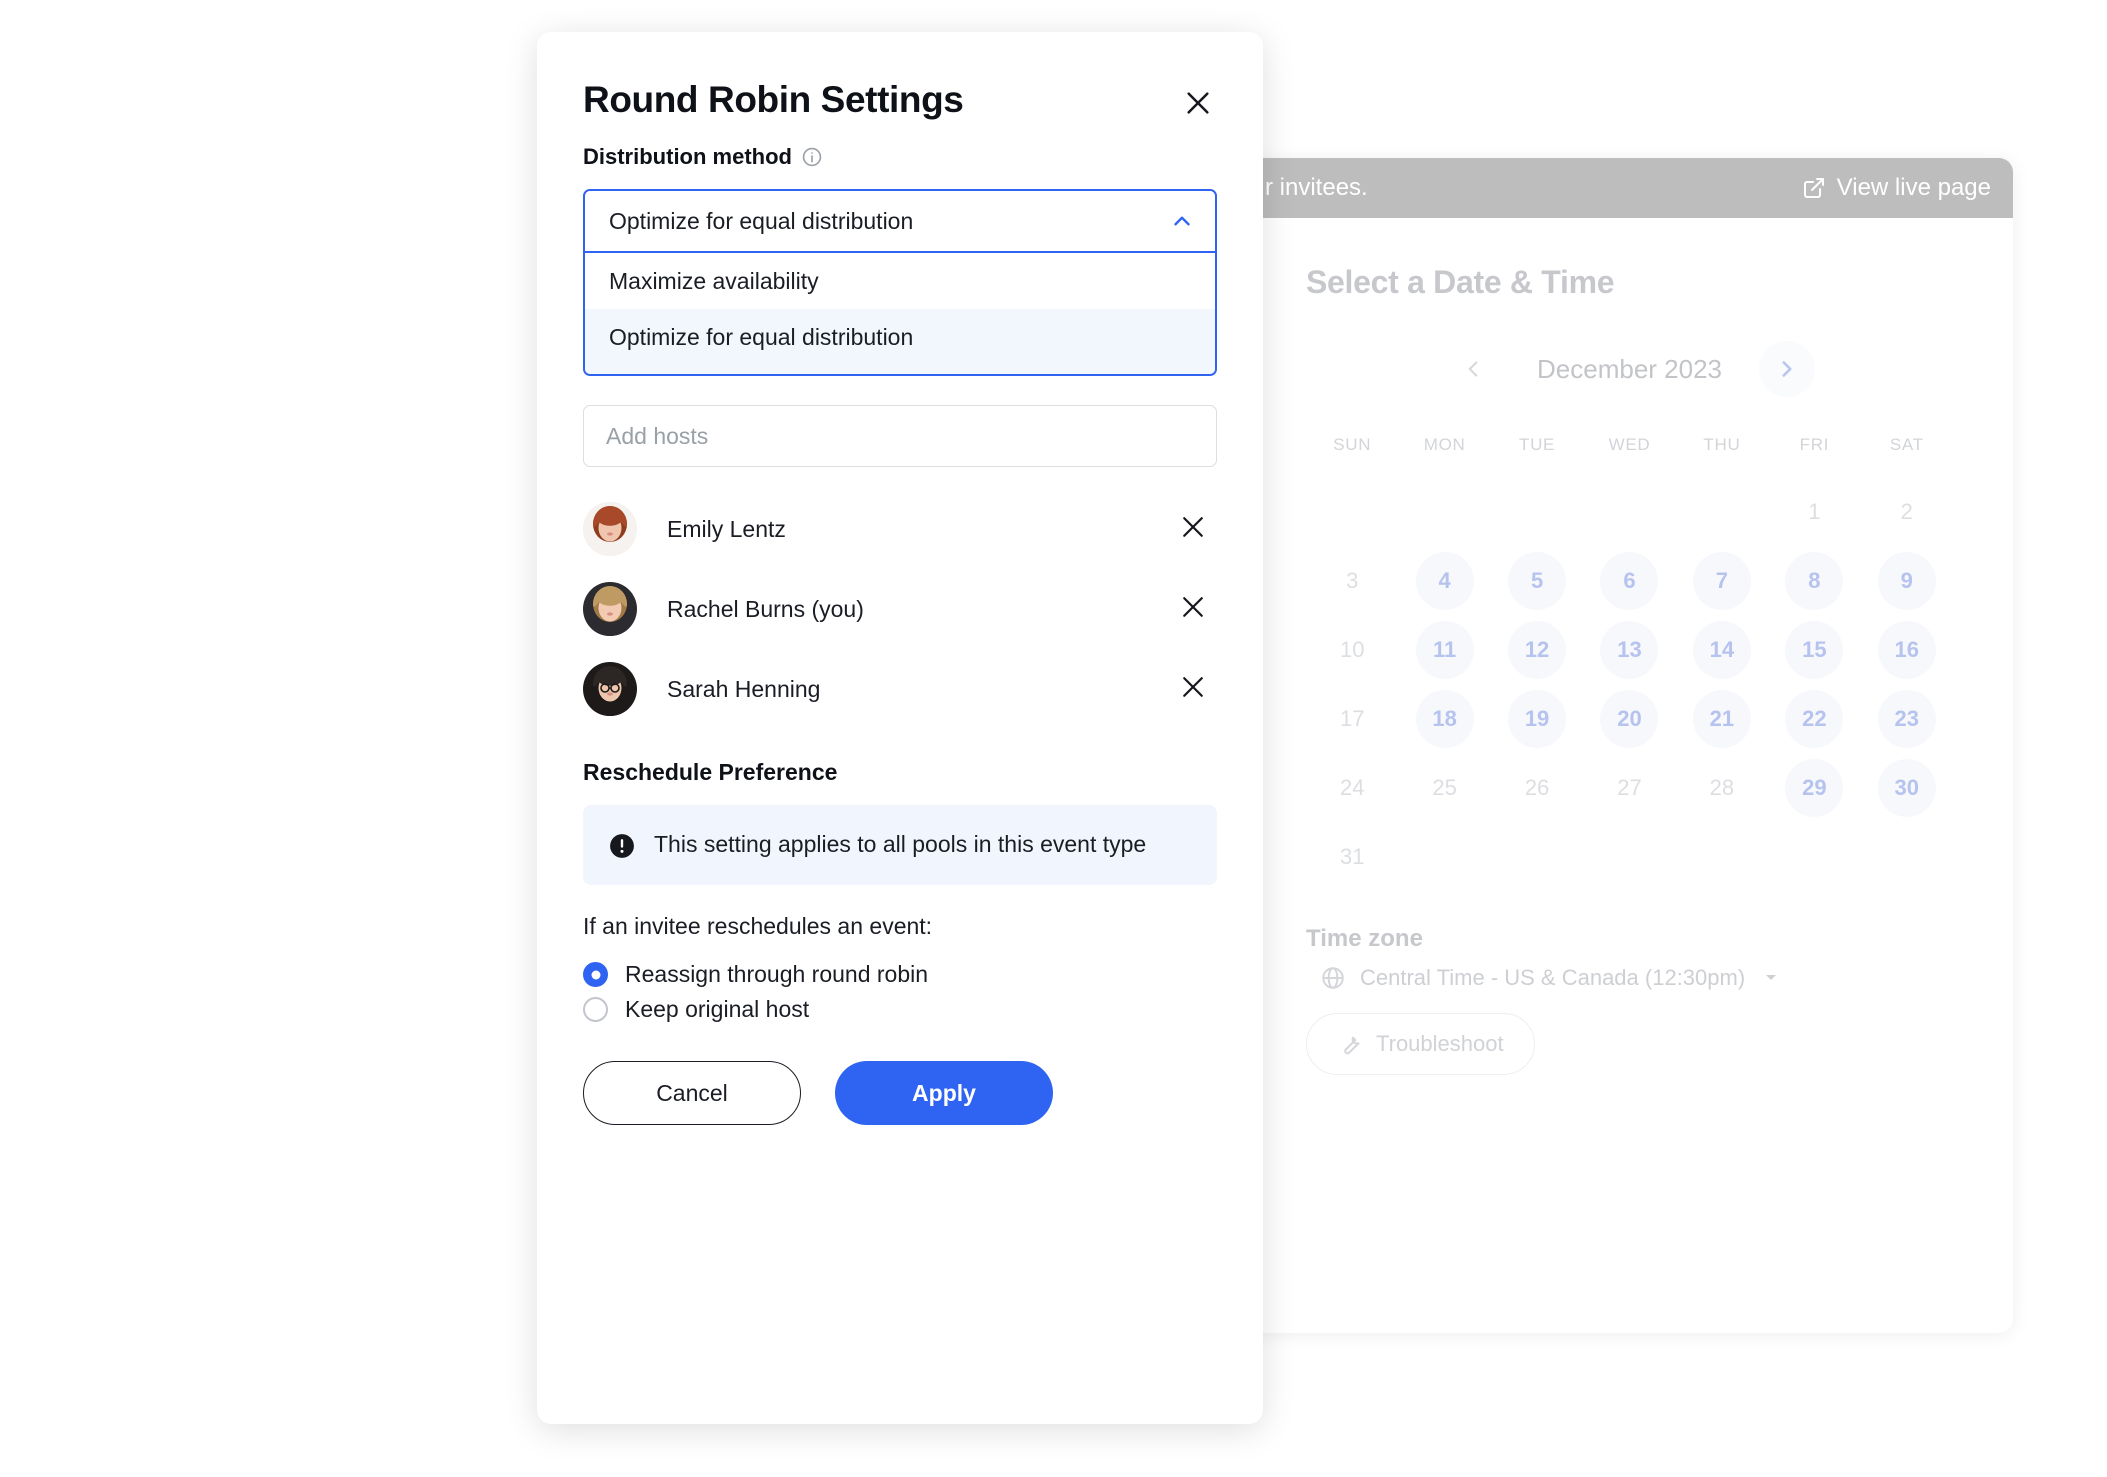 This screenshot has width=2107, height=1477. I want to click on banner-message: r invitees., so click(1316, 187).